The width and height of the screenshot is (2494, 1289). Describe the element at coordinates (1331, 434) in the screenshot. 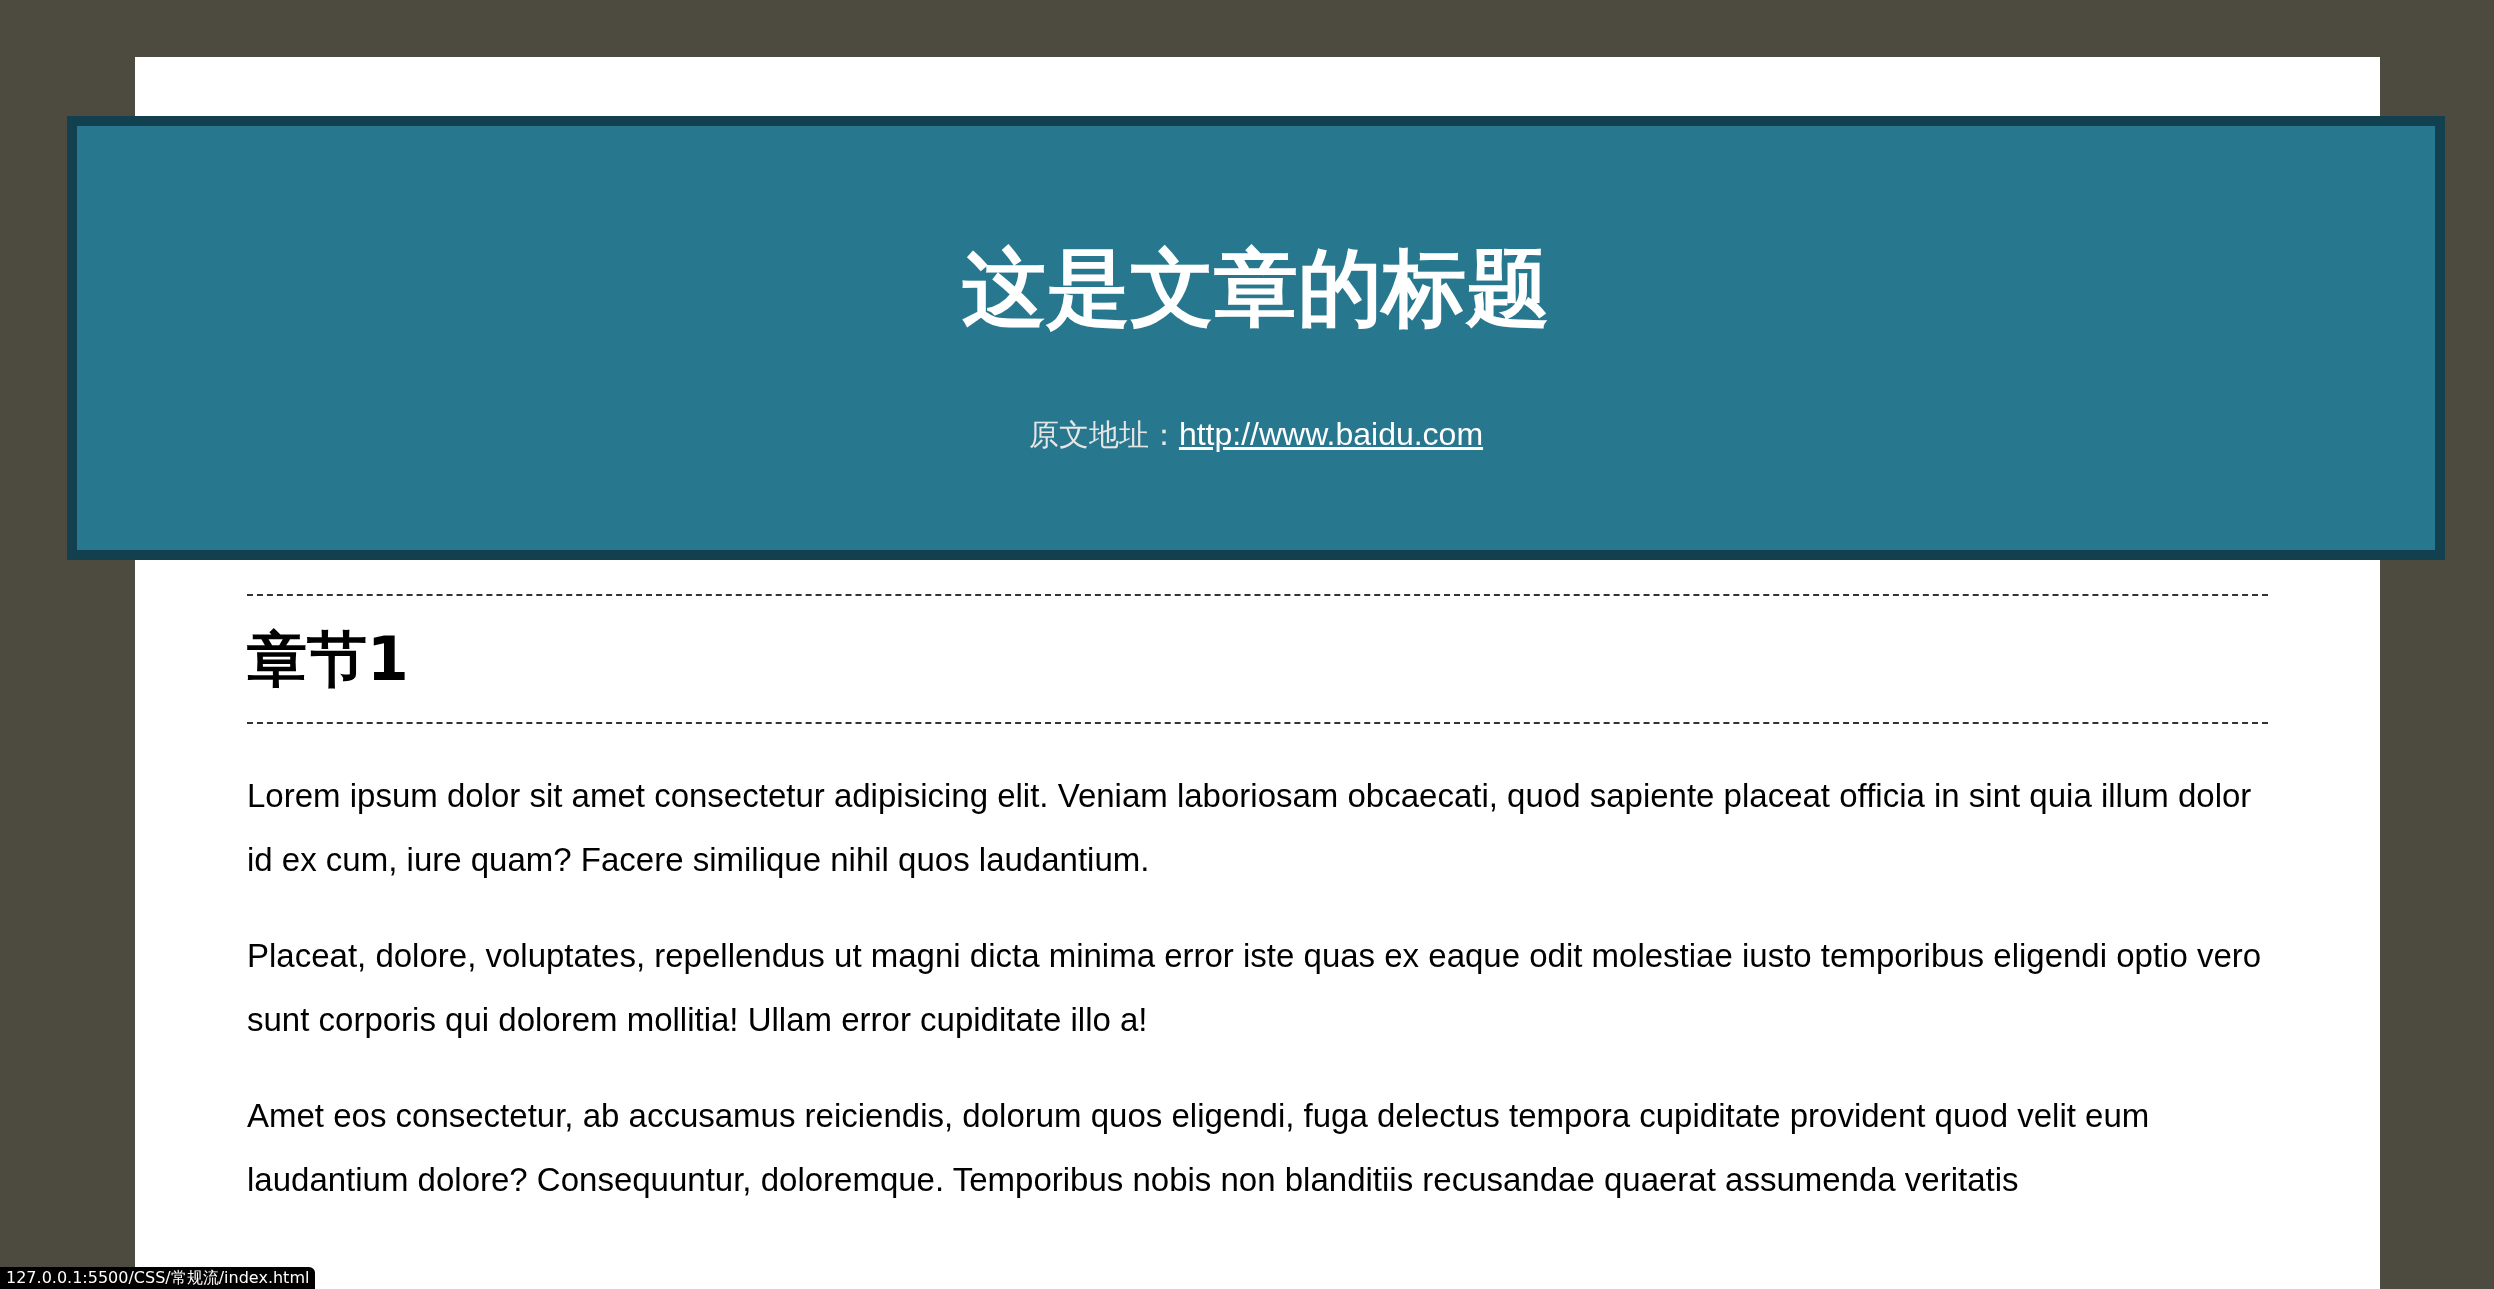

I see `source-link: http://www.baidu.com` at that location.